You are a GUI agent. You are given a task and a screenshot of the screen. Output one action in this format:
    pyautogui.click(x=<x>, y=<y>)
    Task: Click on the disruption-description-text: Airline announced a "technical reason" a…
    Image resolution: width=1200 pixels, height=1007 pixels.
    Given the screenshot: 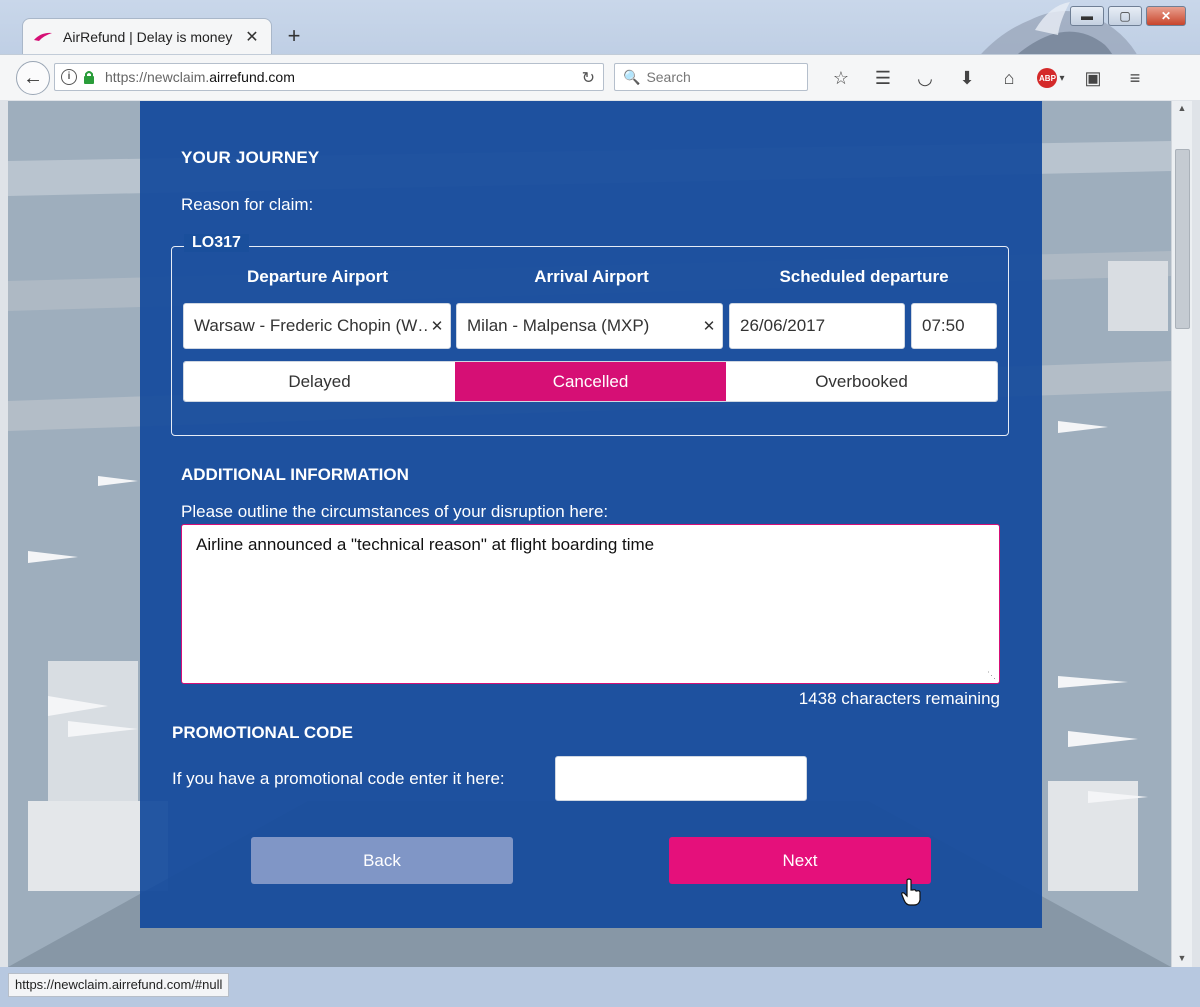 What is the action you would take?
    pyautogui.click(x=425, y=544)
    